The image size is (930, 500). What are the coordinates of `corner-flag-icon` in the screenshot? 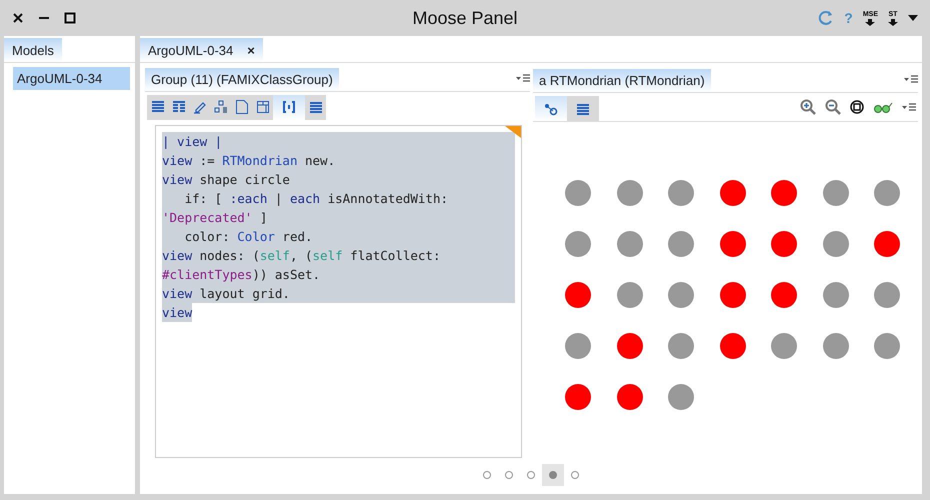 It's located at (513, 132).